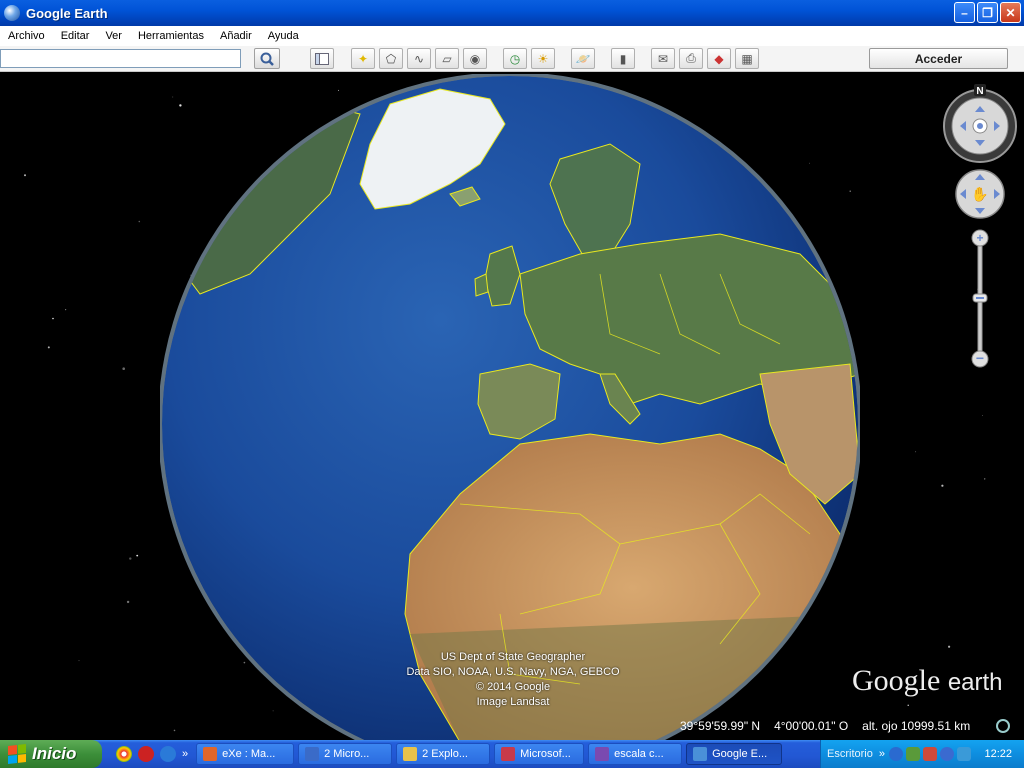 Image resolution: width=1024 pixels, height=768 pixels. What do you see at coordinates (895, 754) in the screenshot?
I see `back-icon` at bounding box center [895, 754].